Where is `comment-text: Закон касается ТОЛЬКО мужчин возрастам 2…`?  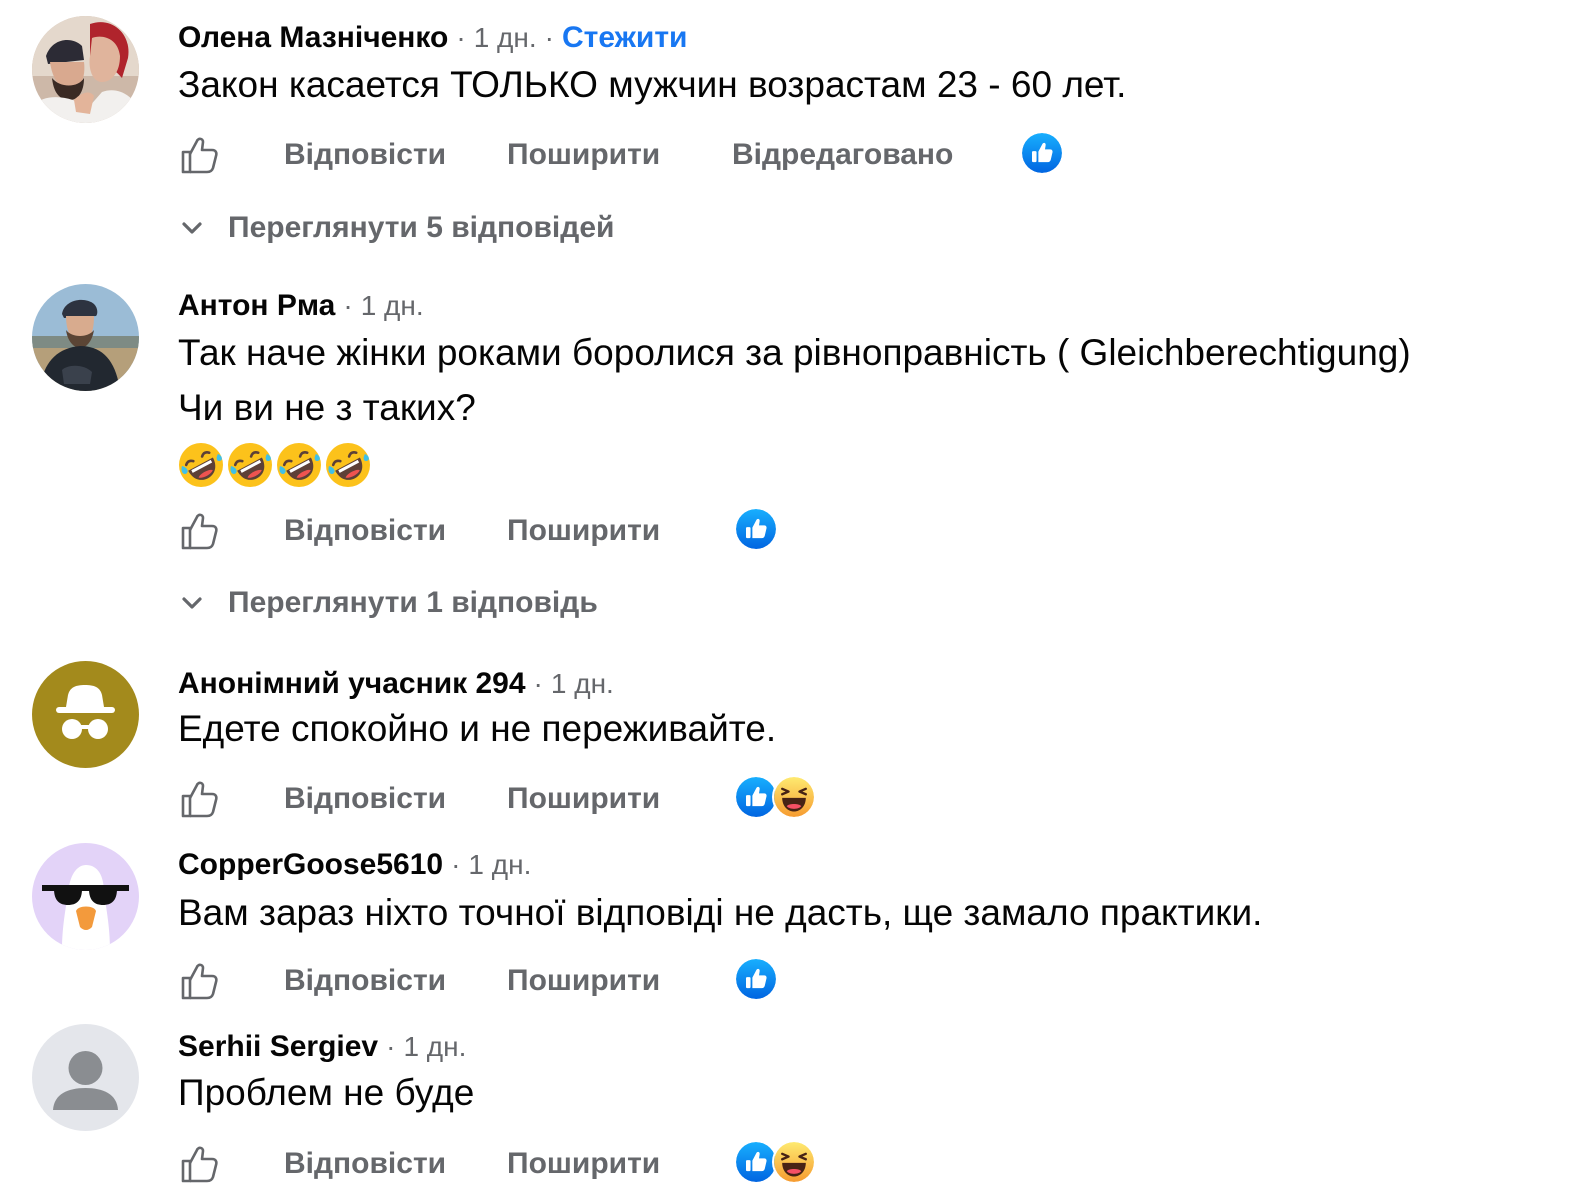
comment-text: Закон касается ТОЛЬКО мужчин возрастам 2… is located at coordinates (652, 84).